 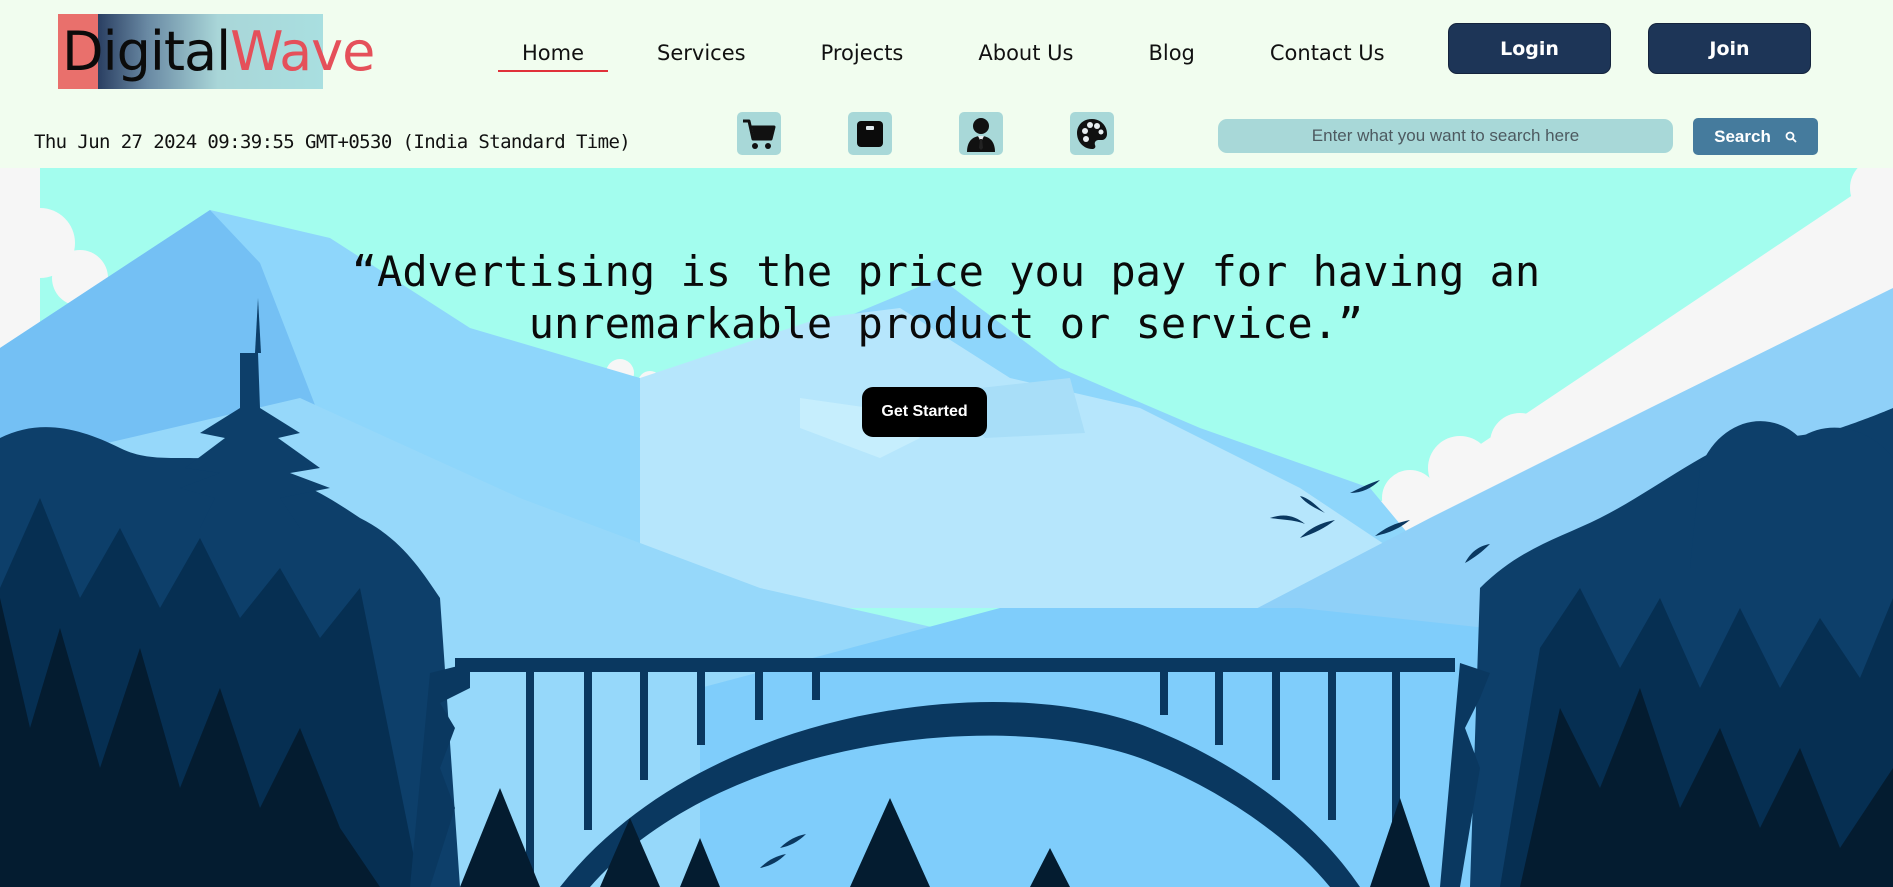 I want to click on cart-icon, so click(x=759, y=134).